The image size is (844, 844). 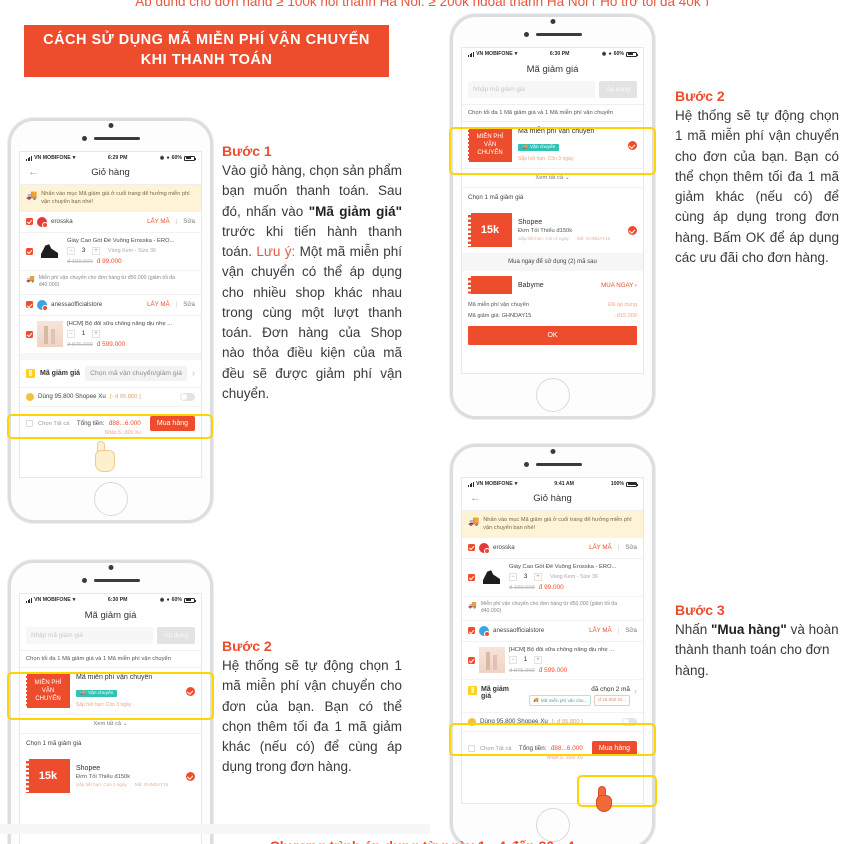 I want to click on shop-row: erosska LẤY MÃ | Sửa, so click(x=552, y=548).